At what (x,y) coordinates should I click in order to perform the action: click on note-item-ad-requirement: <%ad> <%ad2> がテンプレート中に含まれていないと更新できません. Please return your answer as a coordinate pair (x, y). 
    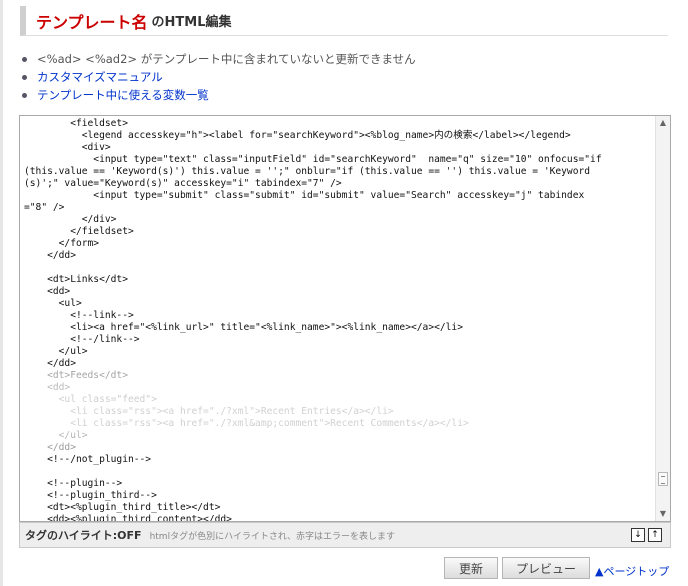
    Looking at the image, I should click on (219, 59).